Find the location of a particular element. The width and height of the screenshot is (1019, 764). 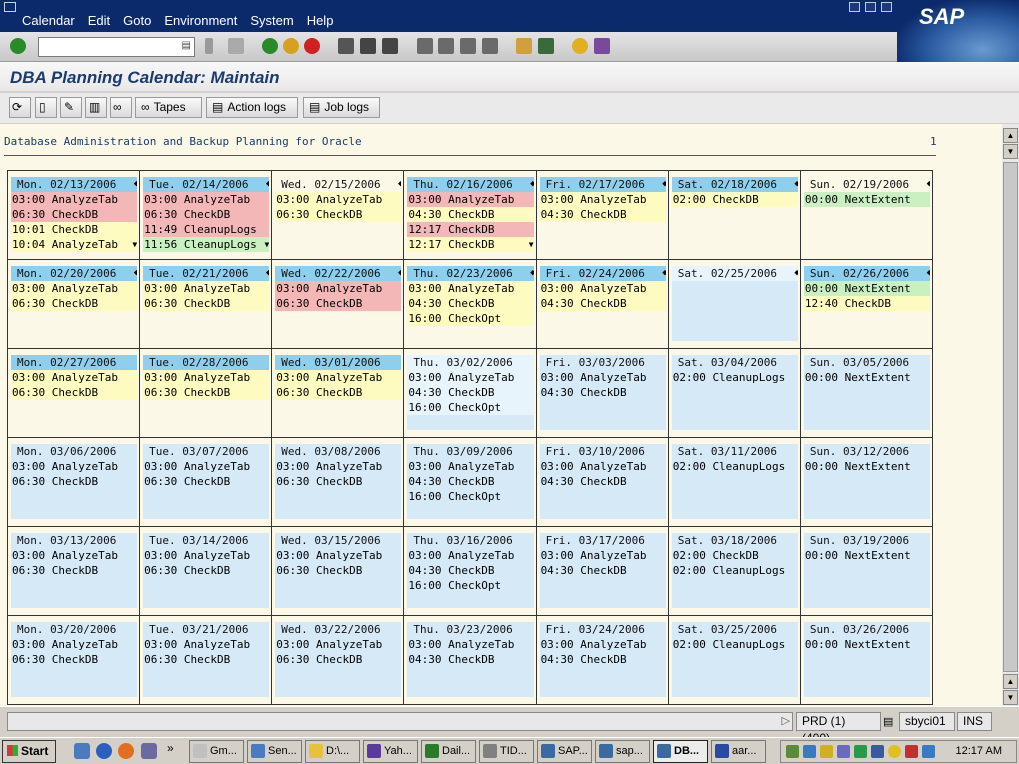

day-header: Fri. 02/17/2006 ◆ is located at coordinates (602, 184).